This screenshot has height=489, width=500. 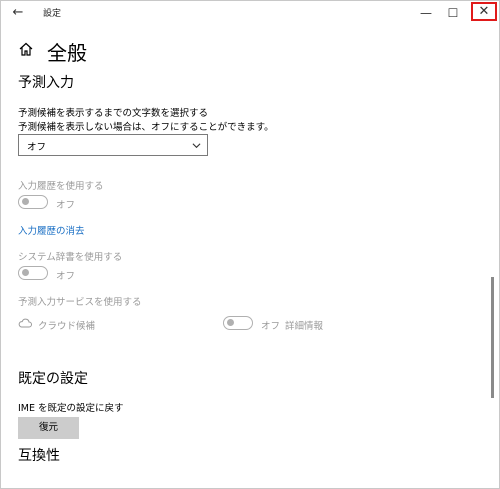 What do you see at coordinates (453, 13) in the screenshot?
I see `maximize-button: ☐` at bounding box center [453, 13].